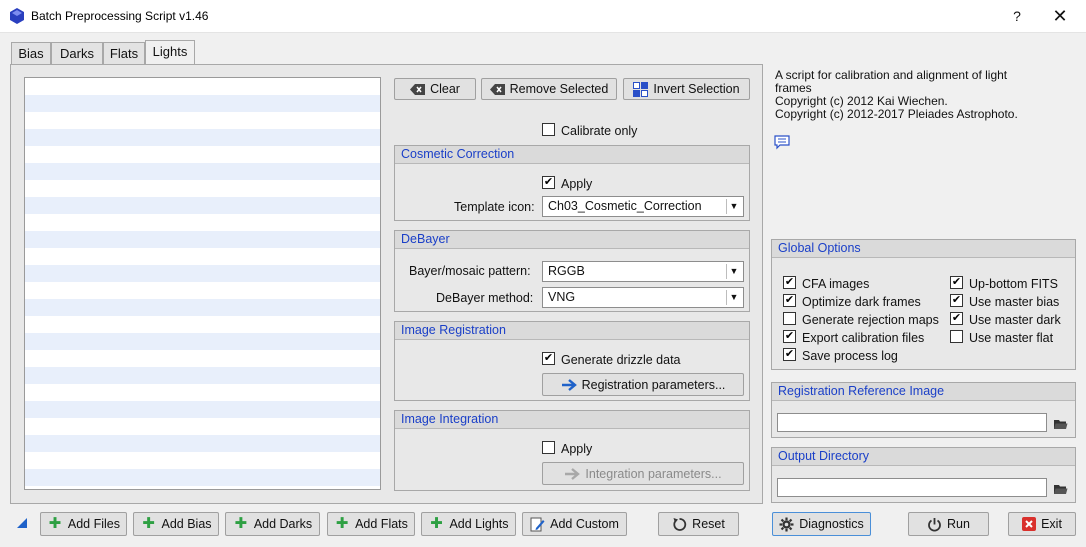 The width and height of the screenshot is (1086, 547). What do you see at coordinates (1051, 524) in the screenshot?
I see `exit-label: Exit` at bounding box center [1051, 524].